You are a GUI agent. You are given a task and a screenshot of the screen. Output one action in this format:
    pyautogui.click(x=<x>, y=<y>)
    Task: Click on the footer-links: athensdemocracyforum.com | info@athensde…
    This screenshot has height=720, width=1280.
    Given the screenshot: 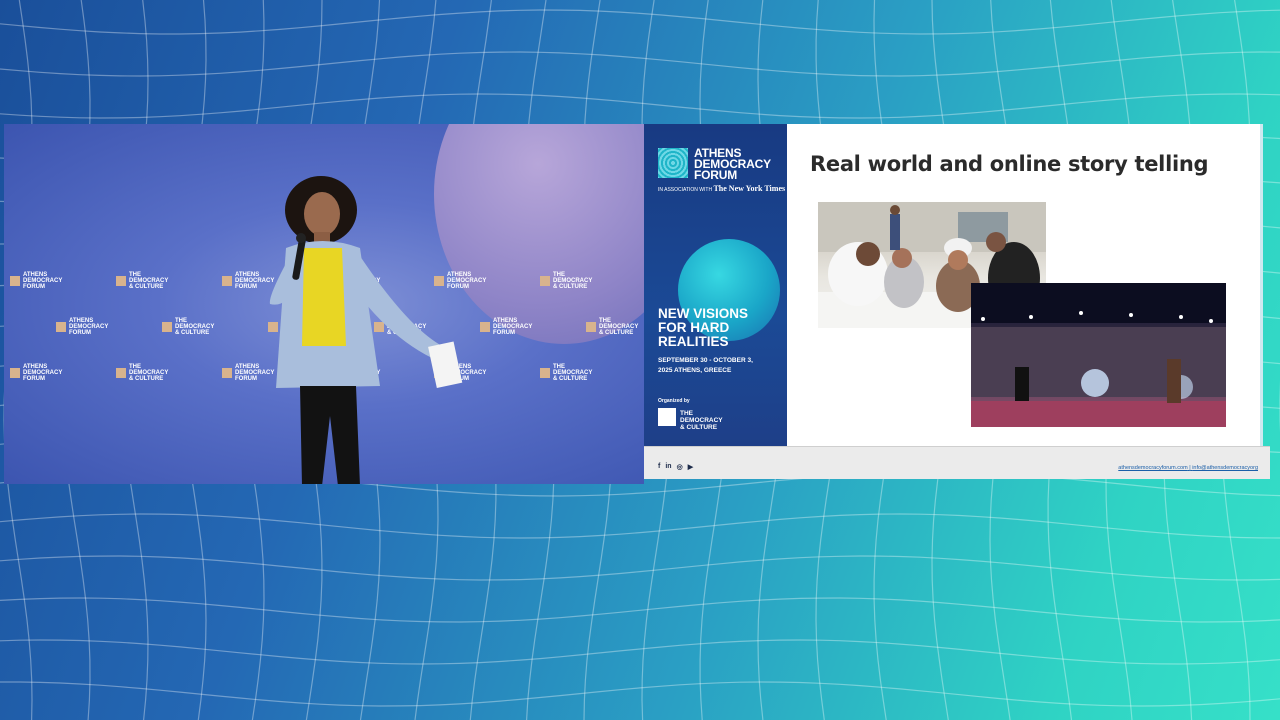 What is the action you would take?
    pyautogui.click(x=1188, y=468)
    